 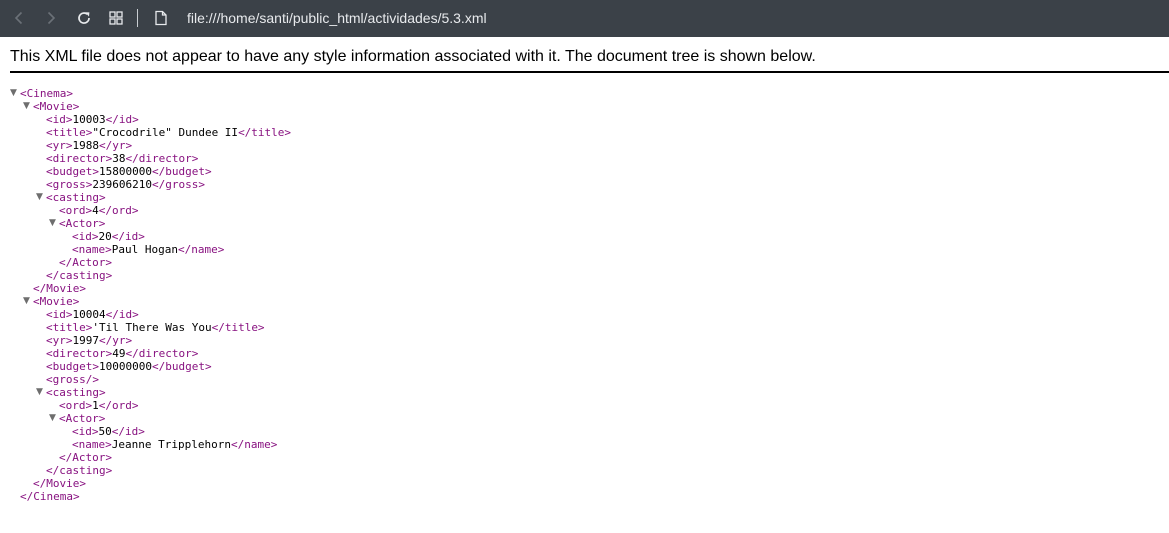 I want to click on xml-tree-line: <id>20</id>, so click(x=145, y=236).